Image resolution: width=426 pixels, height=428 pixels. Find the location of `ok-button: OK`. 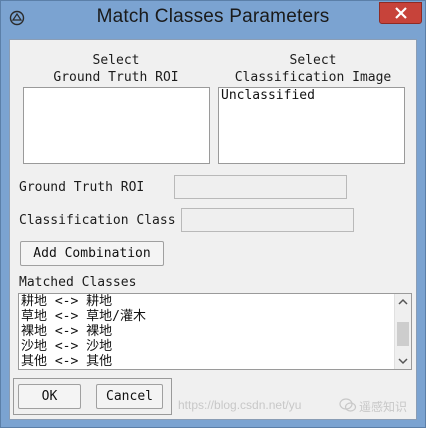

ok-button: OK is located at coordinates (49, 396).